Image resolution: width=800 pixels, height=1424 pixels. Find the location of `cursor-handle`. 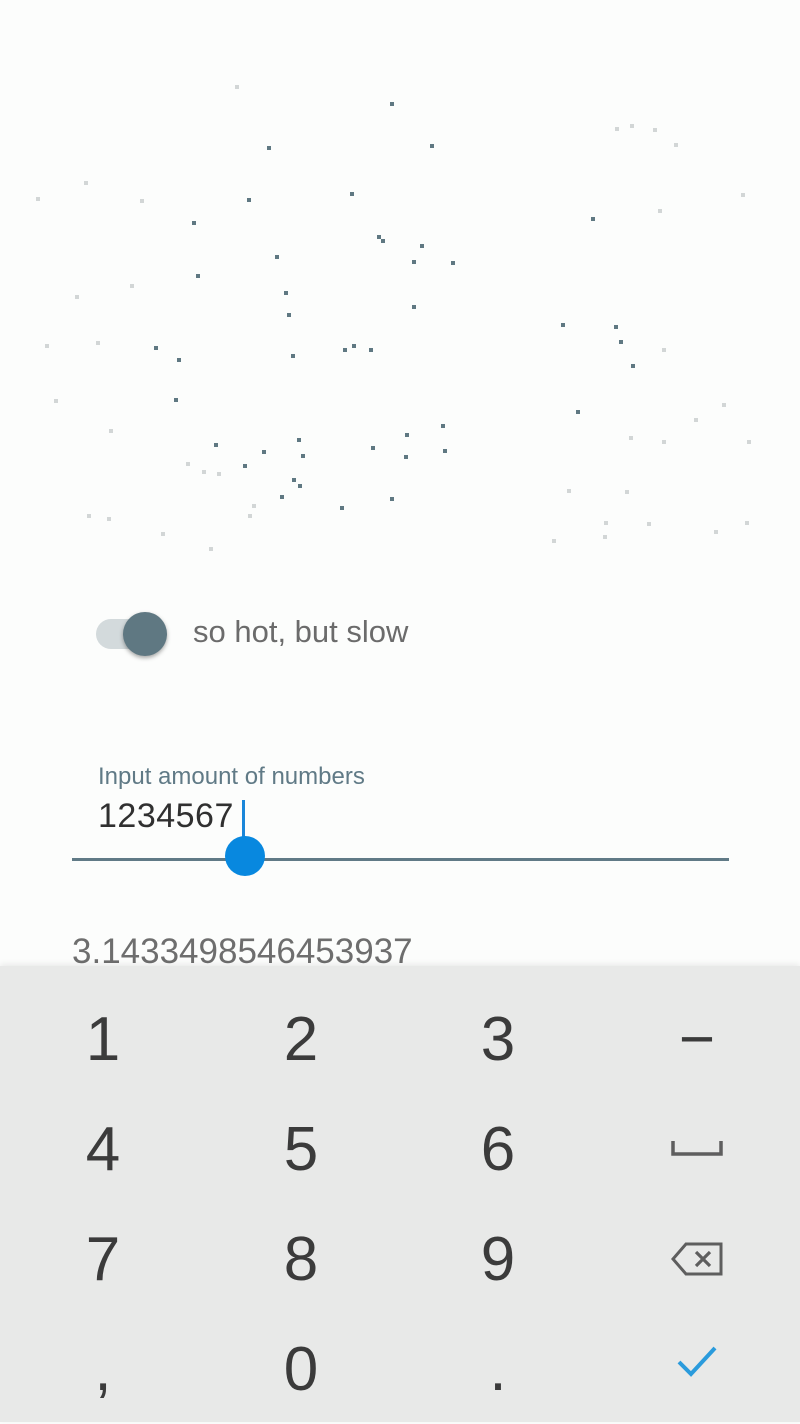

cursor-handle is located at coordinates (245, 856).